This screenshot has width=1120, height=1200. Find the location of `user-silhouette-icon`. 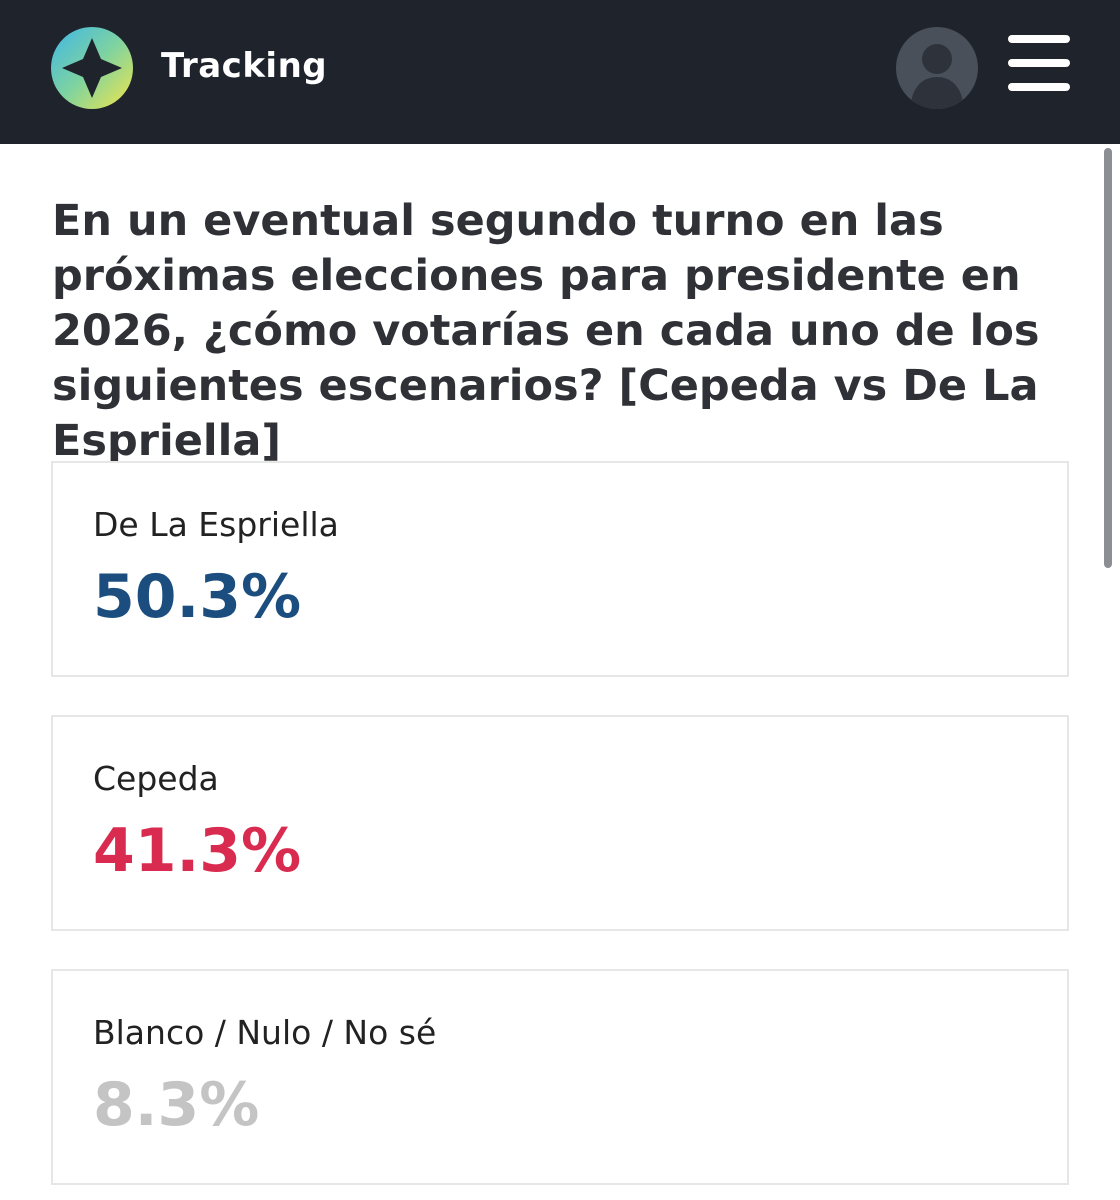

user-silhouette-icon is located at coordinates (937, 68).